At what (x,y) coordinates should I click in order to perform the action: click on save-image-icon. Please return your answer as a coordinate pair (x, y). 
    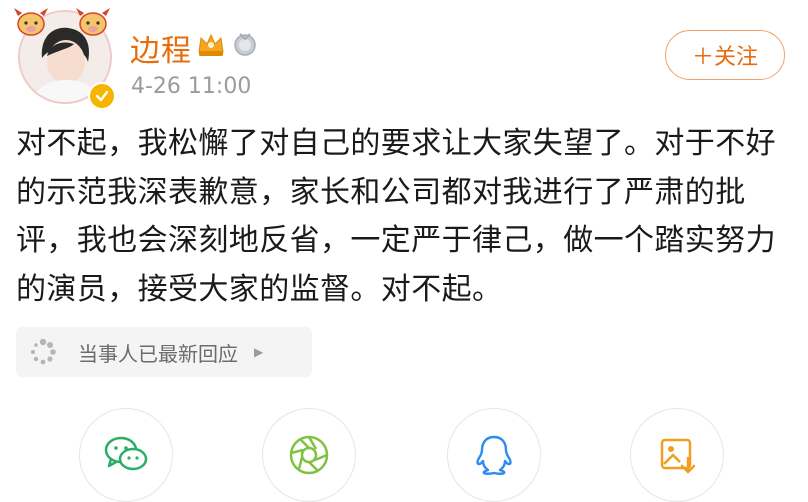
    Looking at the image, I should click on (678, 456).